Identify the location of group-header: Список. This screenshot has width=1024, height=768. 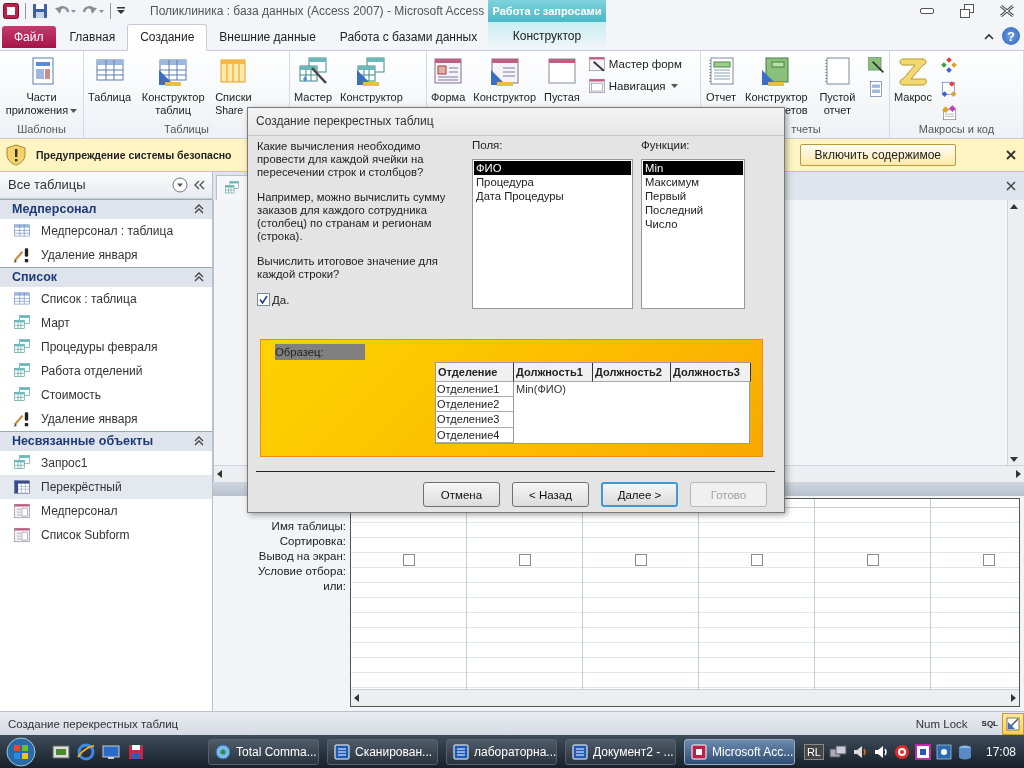
(106, 276).